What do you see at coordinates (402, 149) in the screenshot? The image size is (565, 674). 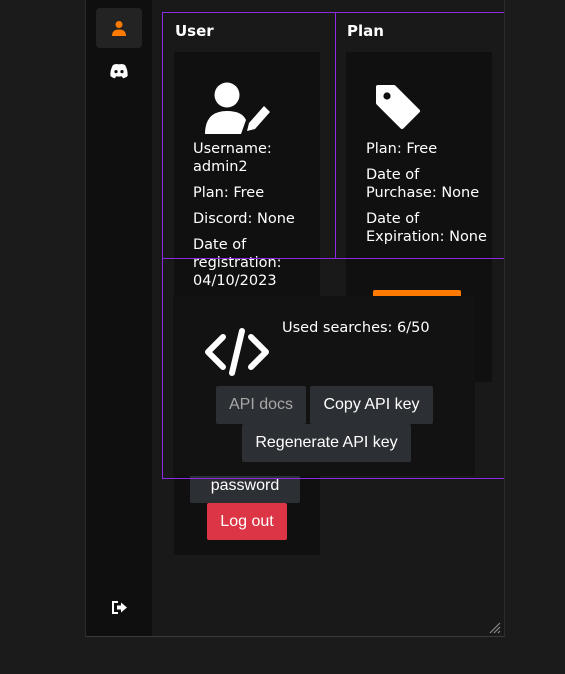 I see `plan-text: Plan: Free` at bounding box center [402, 149].